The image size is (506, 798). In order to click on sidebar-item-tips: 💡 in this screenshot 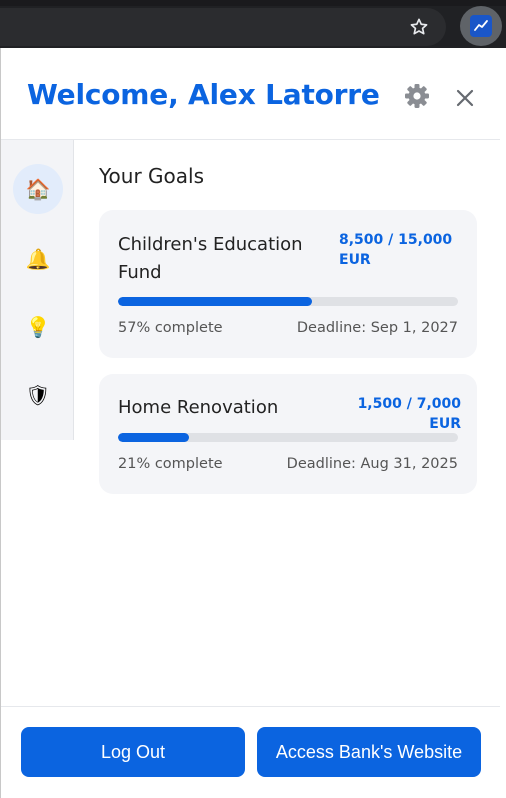, I will do `click(38, 327)`.